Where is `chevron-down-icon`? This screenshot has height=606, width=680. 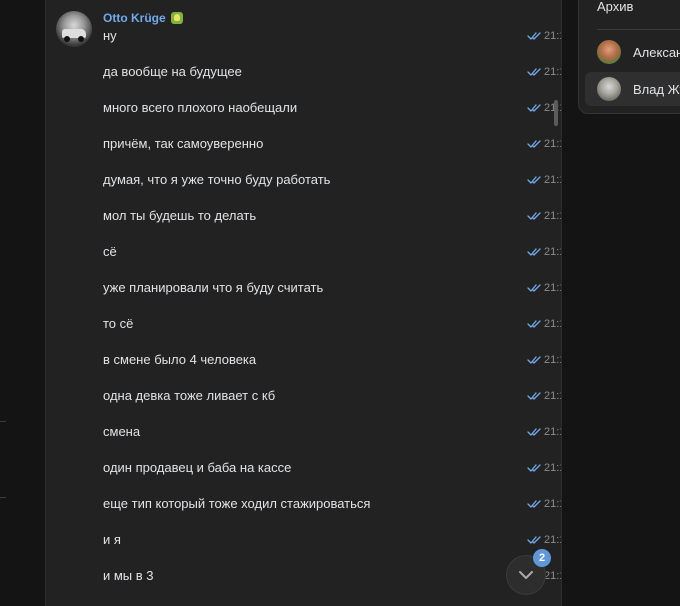 chevron-down-icon is located at coordinates (526, 575).